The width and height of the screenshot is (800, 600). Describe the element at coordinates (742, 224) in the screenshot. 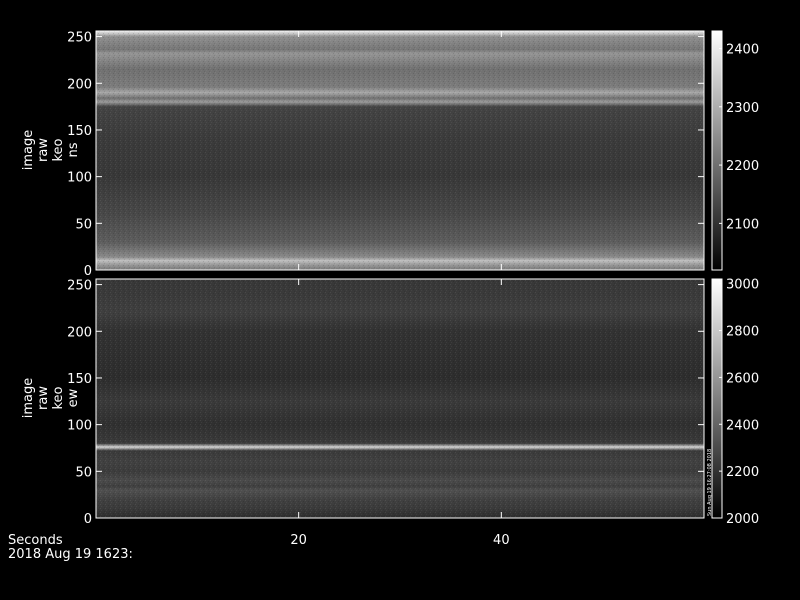

I see `ns-colorbar-label-2100: 2100` at that location.